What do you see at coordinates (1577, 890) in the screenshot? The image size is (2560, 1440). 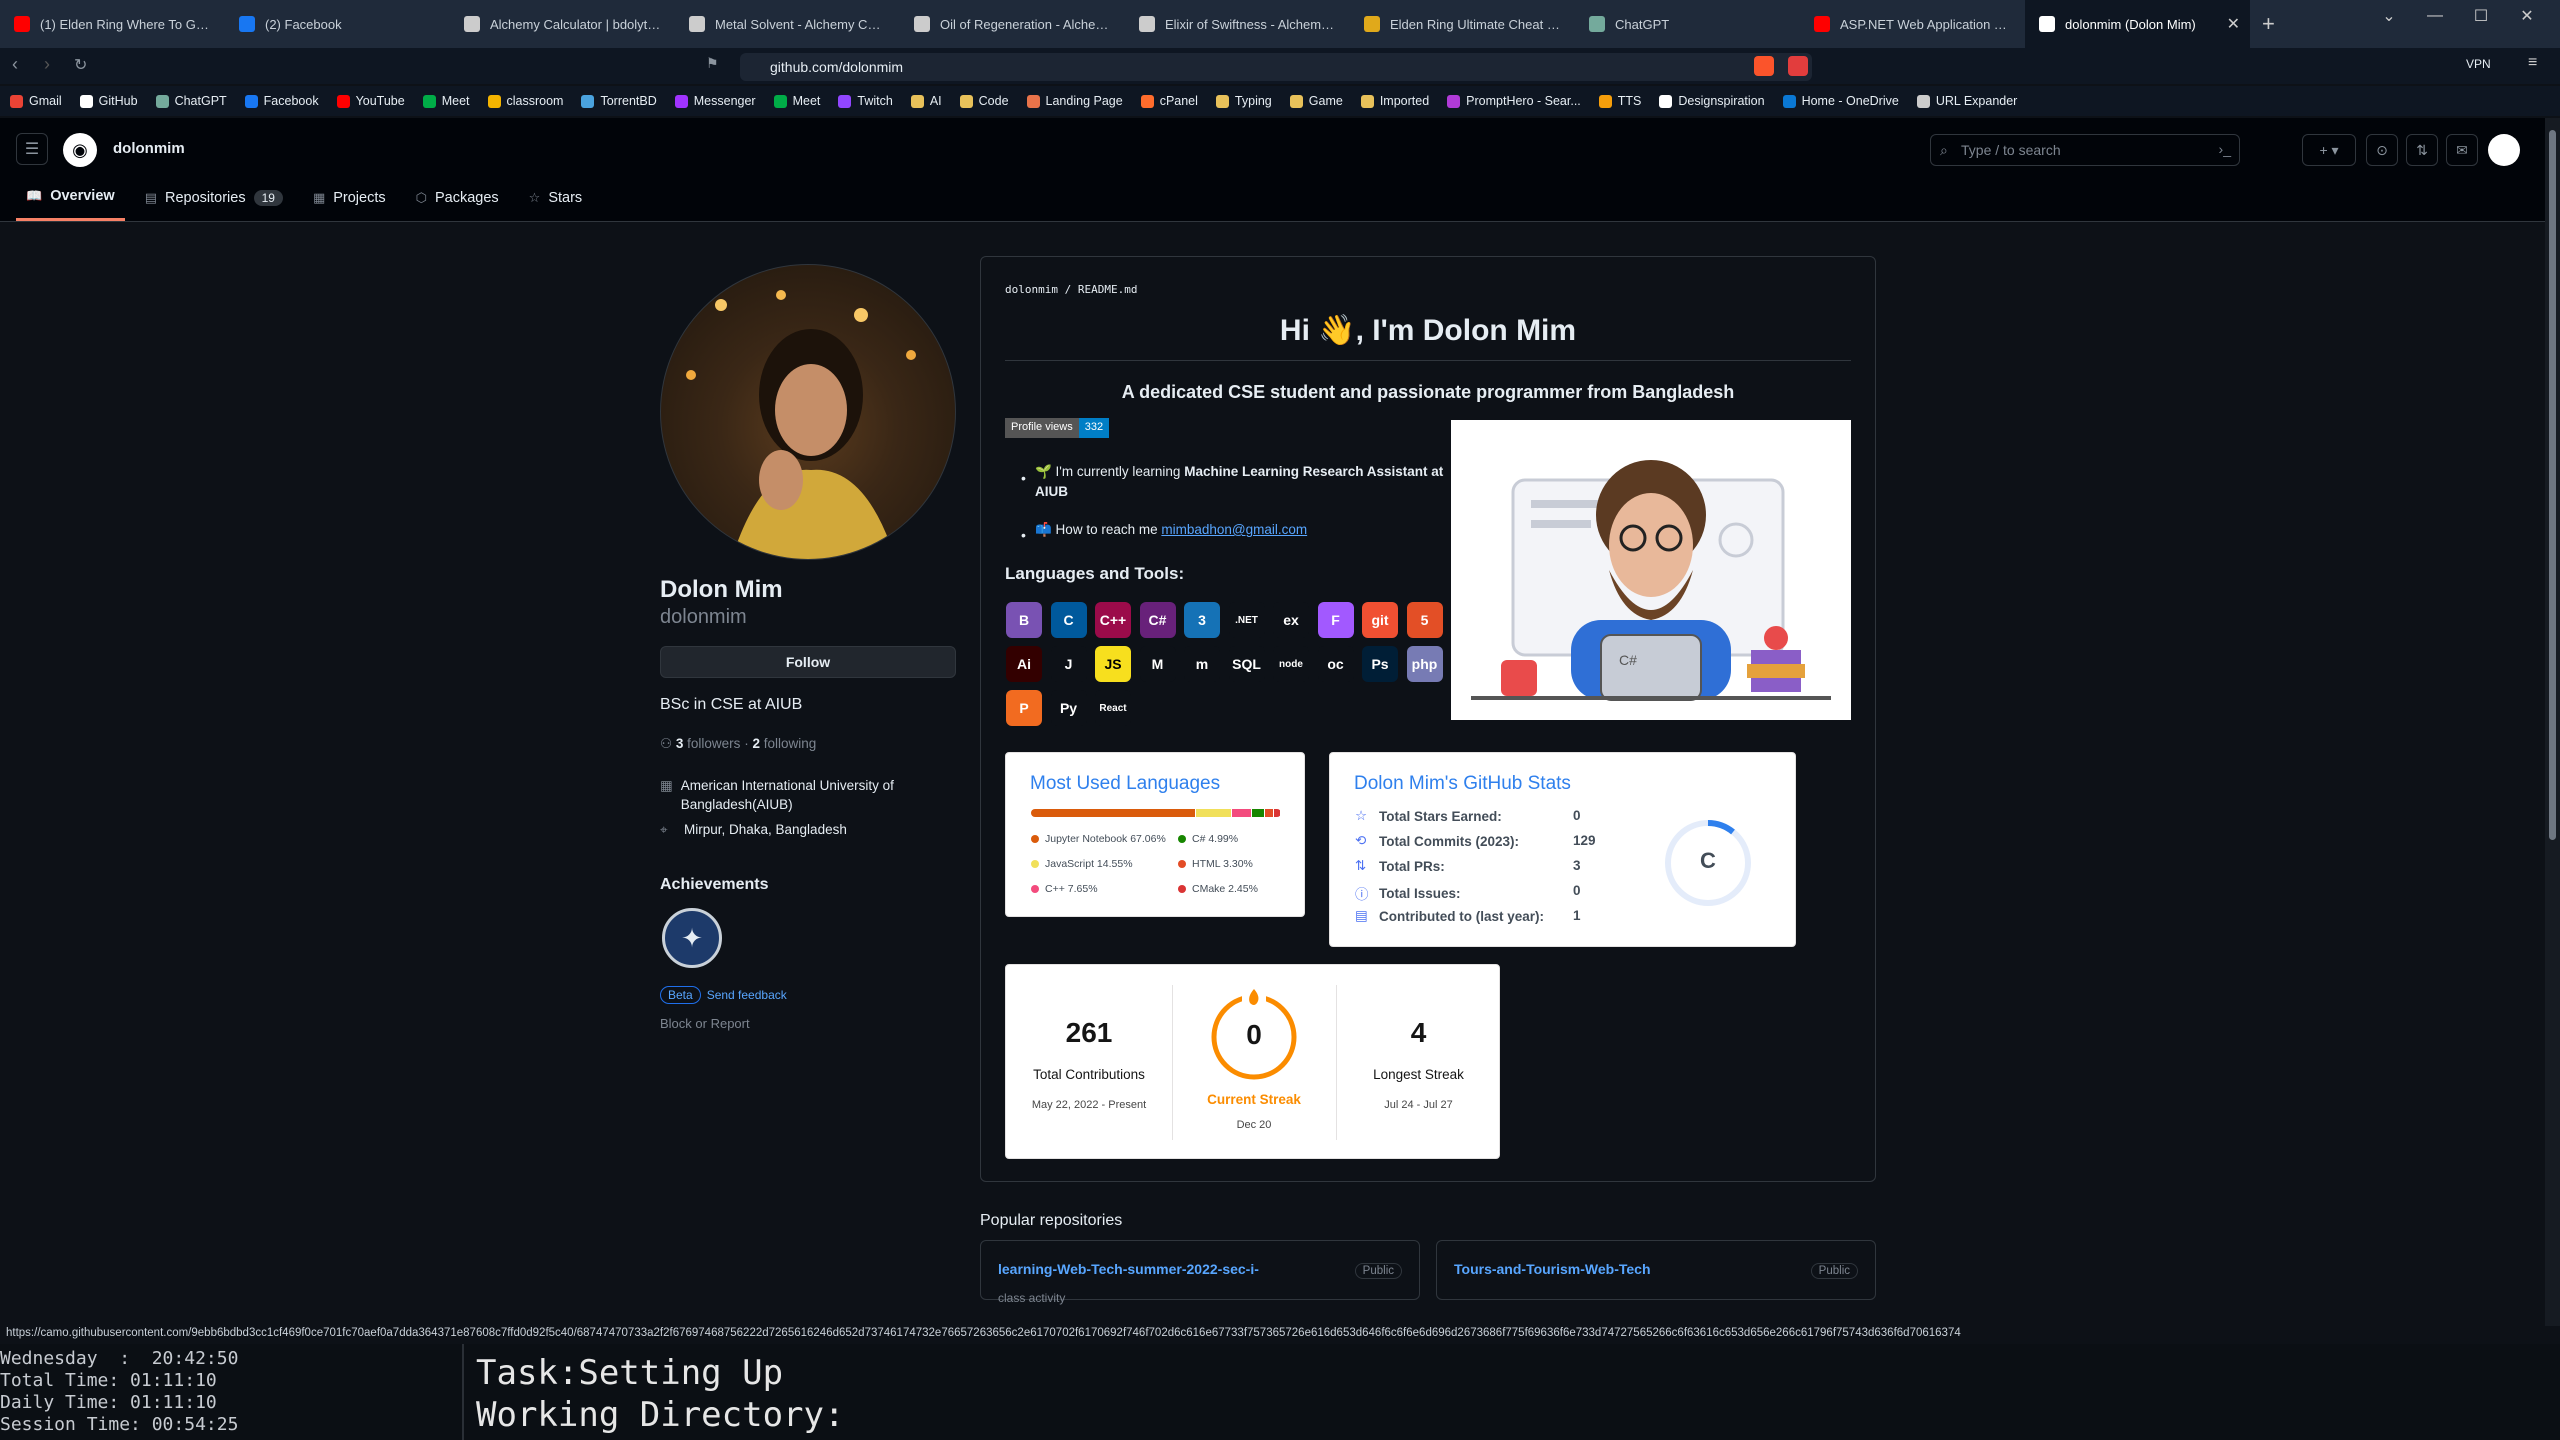 I see `stat-value: 0` at bounding box center [1577, 890].